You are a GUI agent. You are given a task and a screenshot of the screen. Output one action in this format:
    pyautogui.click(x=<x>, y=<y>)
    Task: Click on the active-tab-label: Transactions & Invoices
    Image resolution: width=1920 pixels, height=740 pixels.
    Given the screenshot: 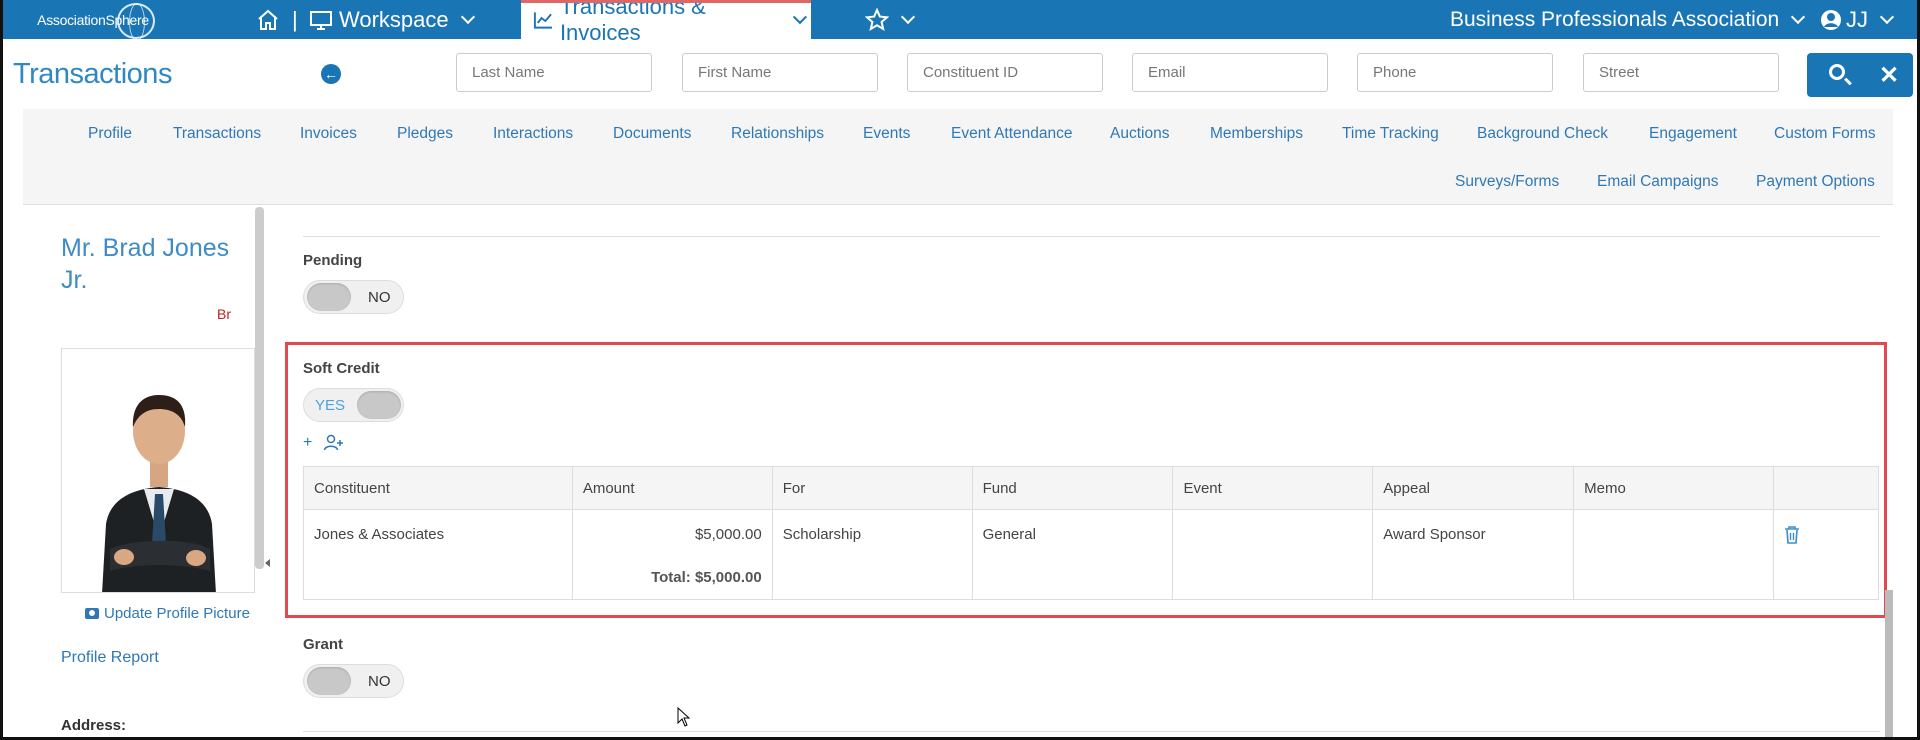 What is the action you would take?
    pyautogui.click(x=632, y=22)
    